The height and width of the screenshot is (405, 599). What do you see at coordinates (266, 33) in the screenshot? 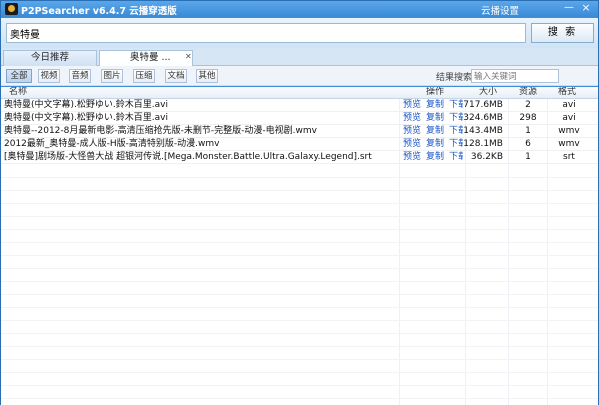
I see `search-input` at bounding box center [266, 33].